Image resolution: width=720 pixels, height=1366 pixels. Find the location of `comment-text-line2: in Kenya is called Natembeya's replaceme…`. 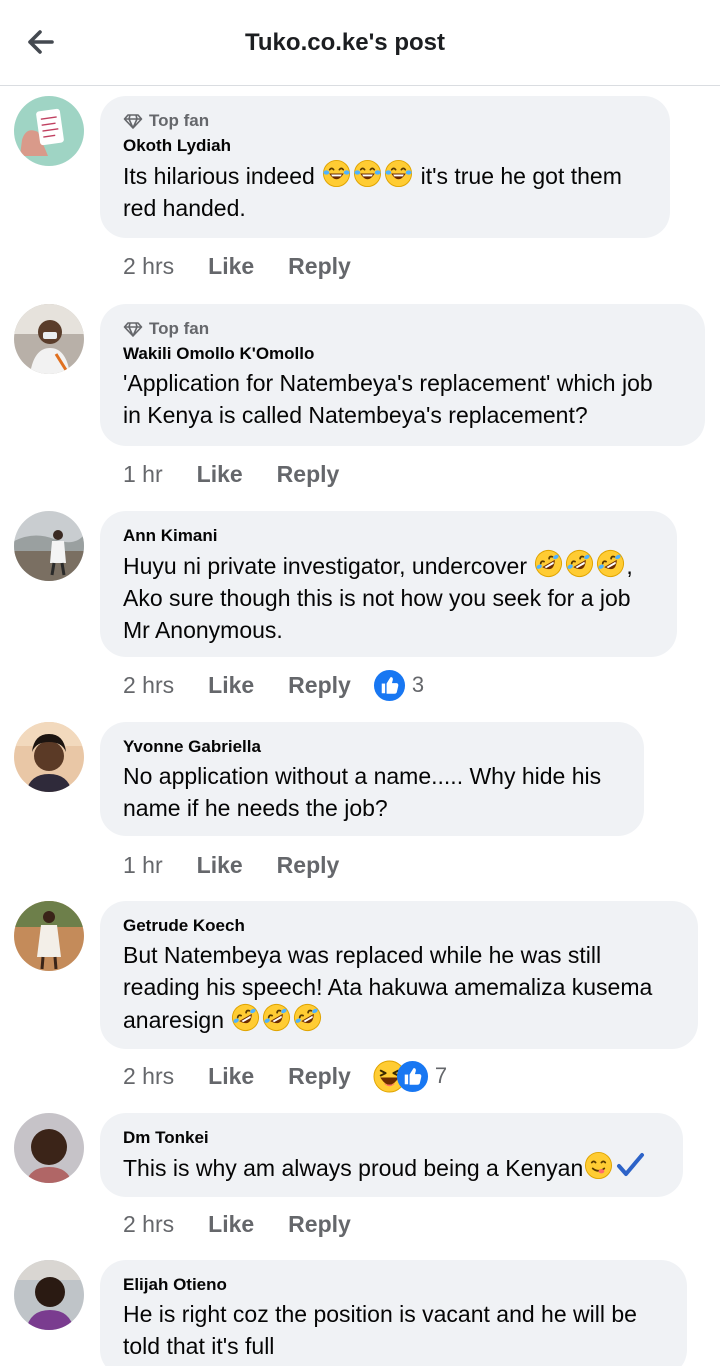

comment-text-line2: in Kenya is called Natembeya's replaceme… is located at coordinates (355, 415).